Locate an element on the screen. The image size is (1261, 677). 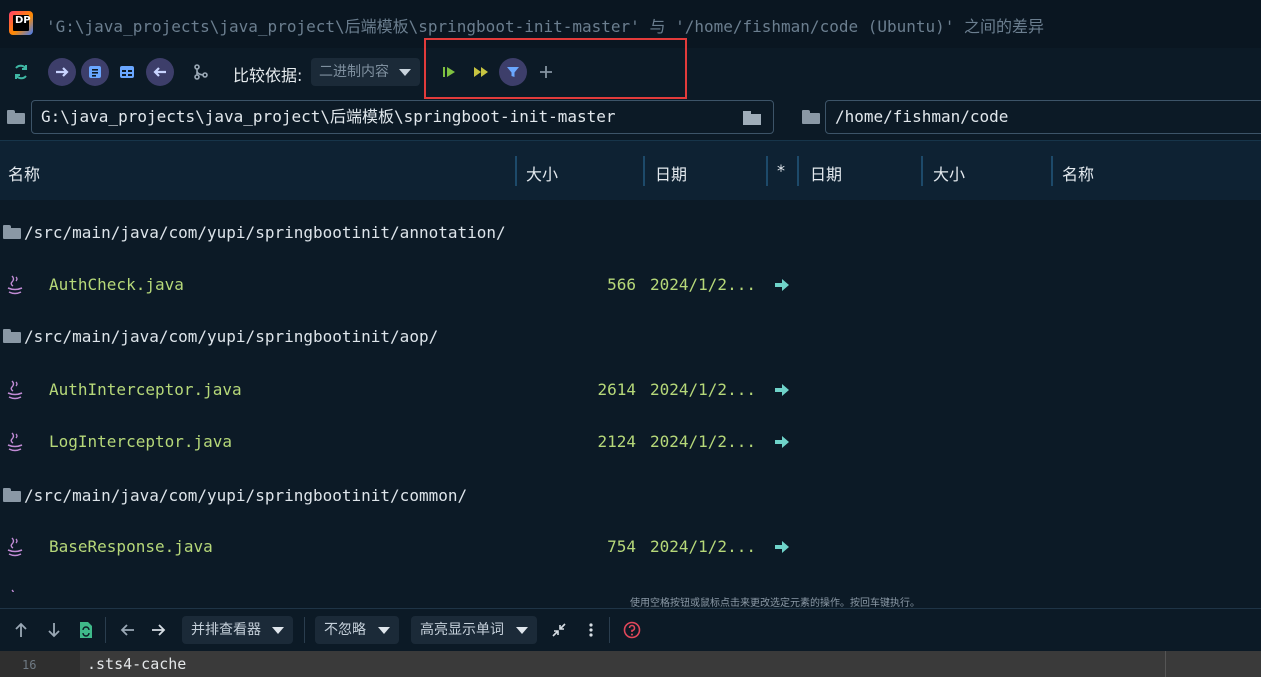
viewer-mode-dropdown: 并排查看器 is located at coordinates (237, 630).